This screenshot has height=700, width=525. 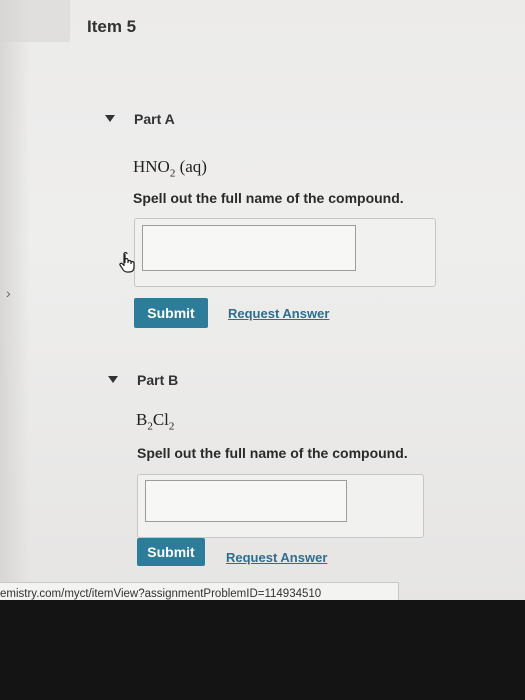 What do you see at coordinates (110, 118) in the screenshot?
I see `collapse-part-a-icon` at bounding box center [110, 118].